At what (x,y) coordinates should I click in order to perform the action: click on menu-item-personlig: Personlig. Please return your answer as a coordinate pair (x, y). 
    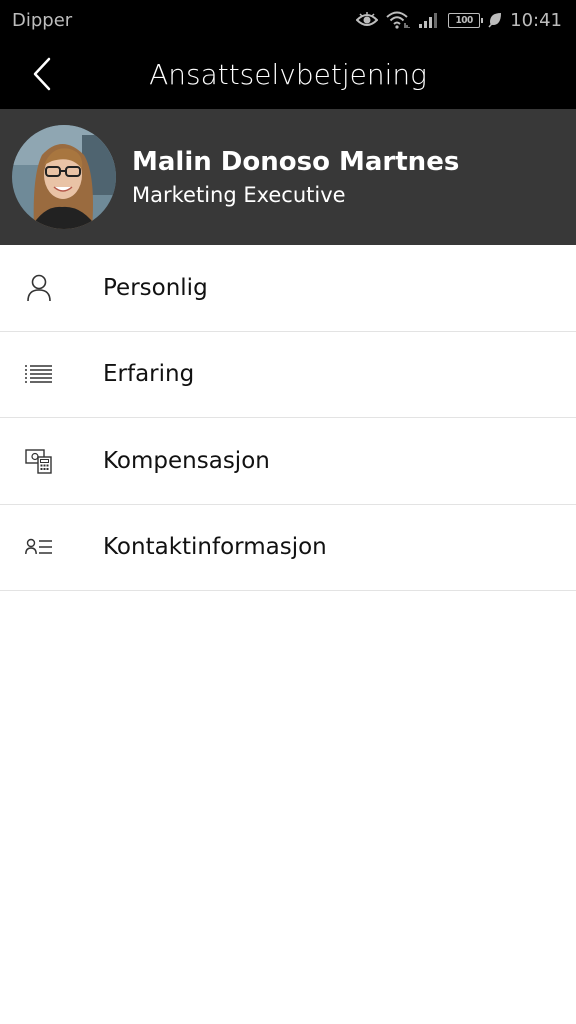
    Looking at the image, I should click on (288, 288).